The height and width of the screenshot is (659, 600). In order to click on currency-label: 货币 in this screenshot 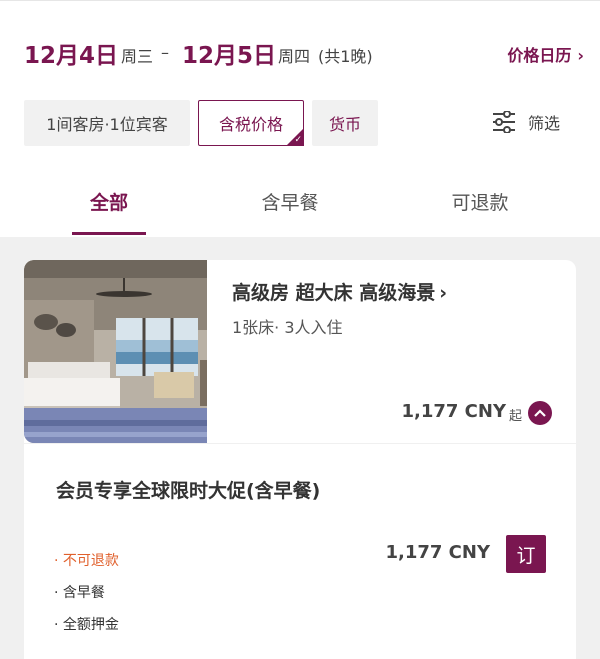, I will do `click(344, 124)`.